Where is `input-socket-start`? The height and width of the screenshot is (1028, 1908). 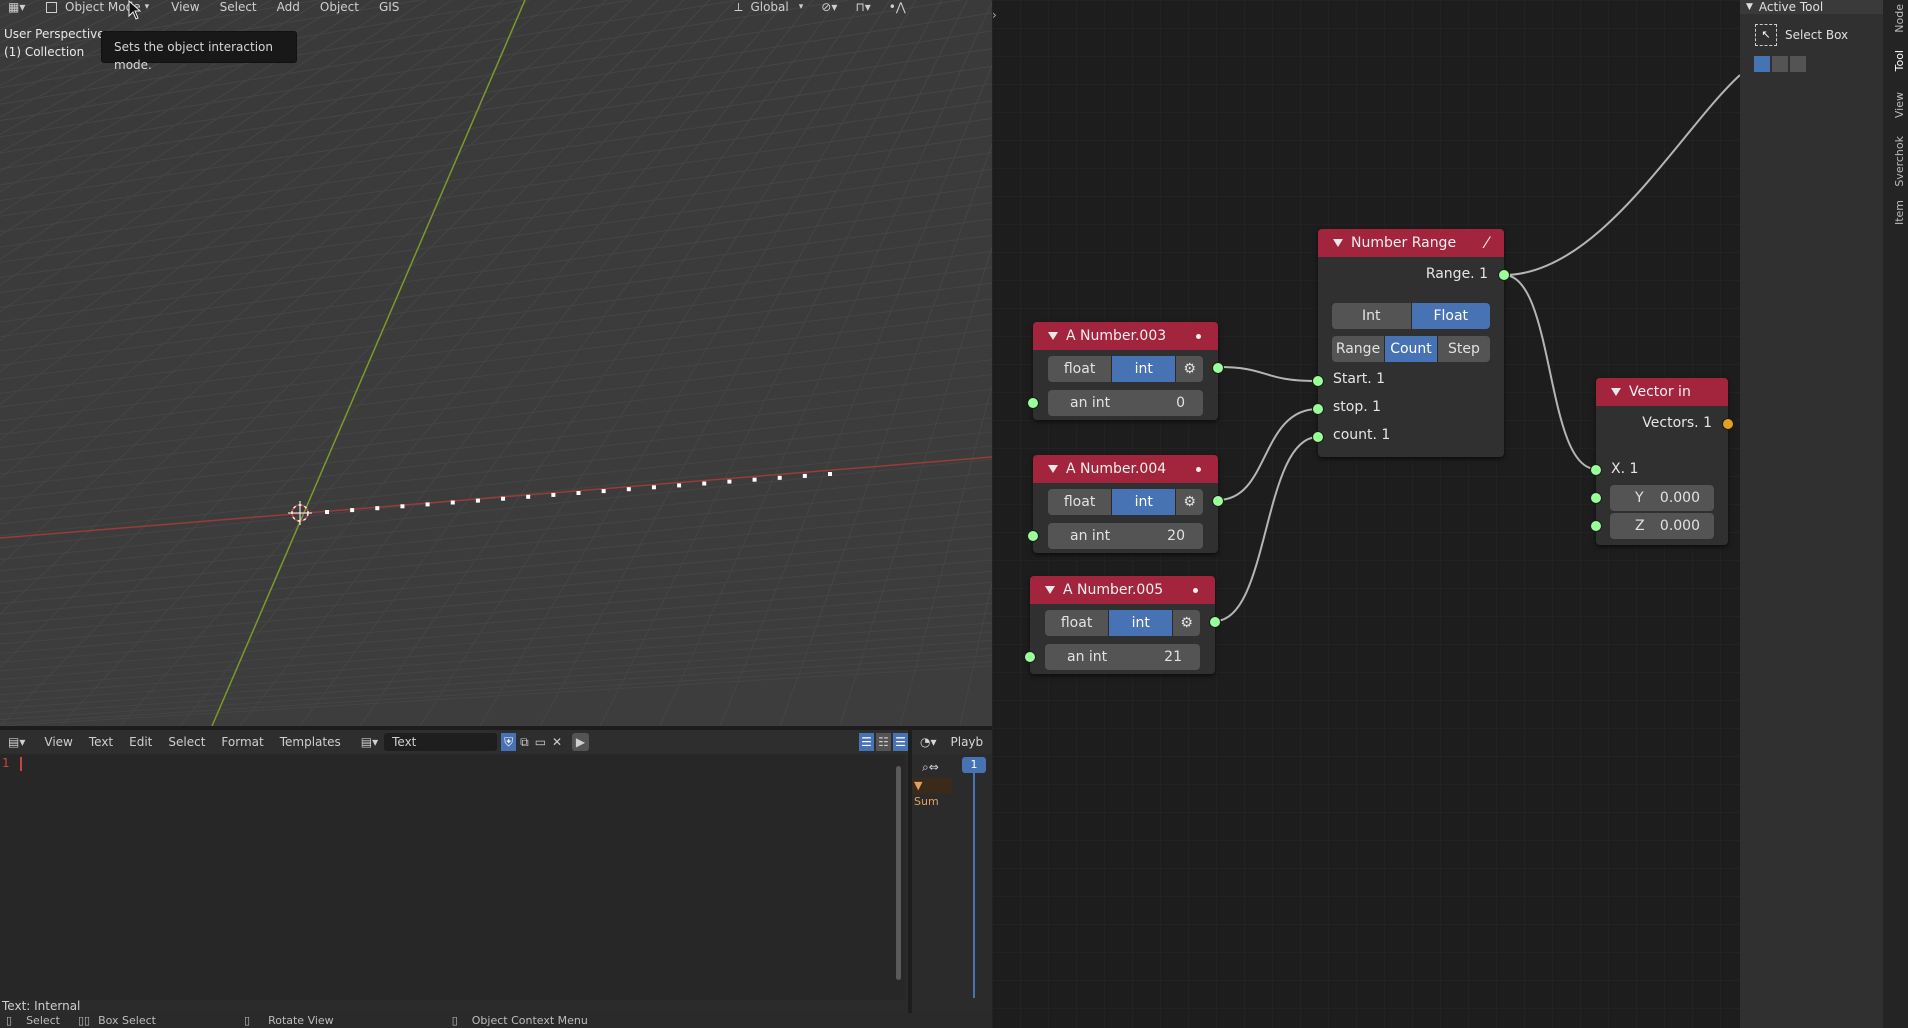
input-socket-start is located at coordinates (1318, 381).